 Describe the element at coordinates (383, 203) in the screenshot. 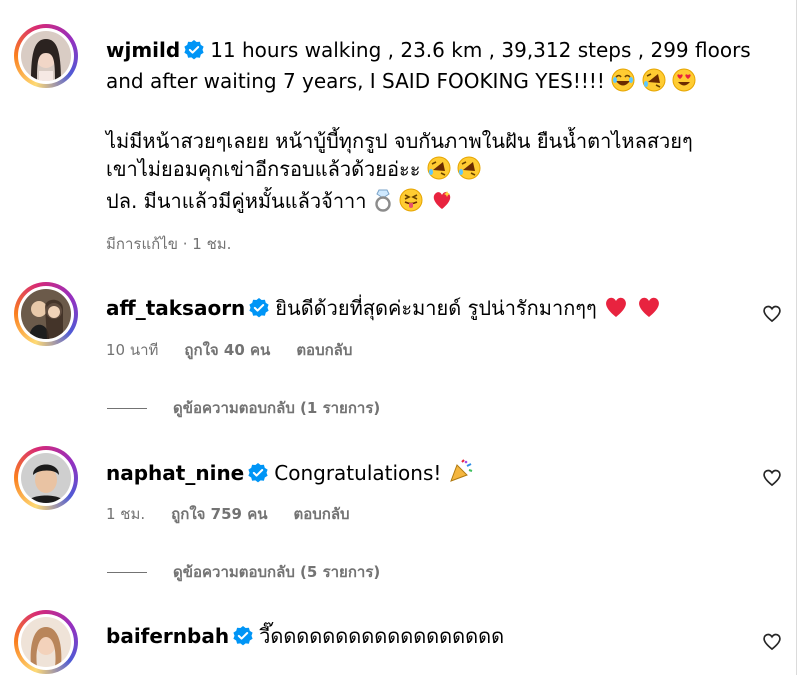

I see `ring-emoji-icon` at that location.